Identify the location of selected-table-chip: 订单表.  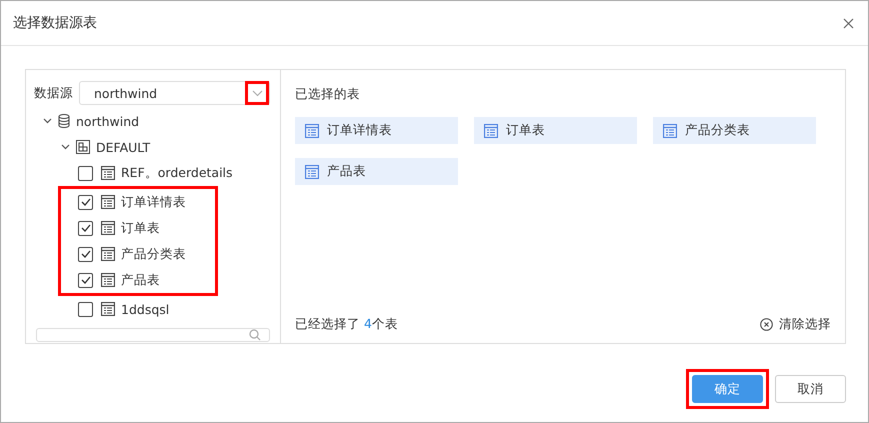
(555, 130).